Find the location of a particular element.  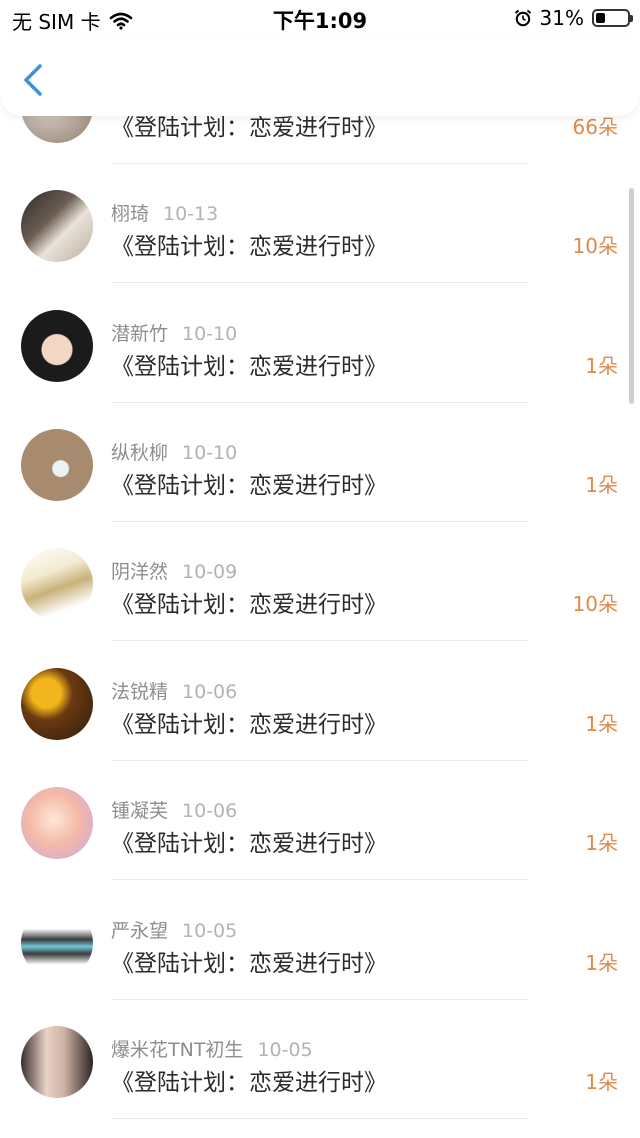

item-meta: 法锐精 10-06 is located at coordinates (174, 690).